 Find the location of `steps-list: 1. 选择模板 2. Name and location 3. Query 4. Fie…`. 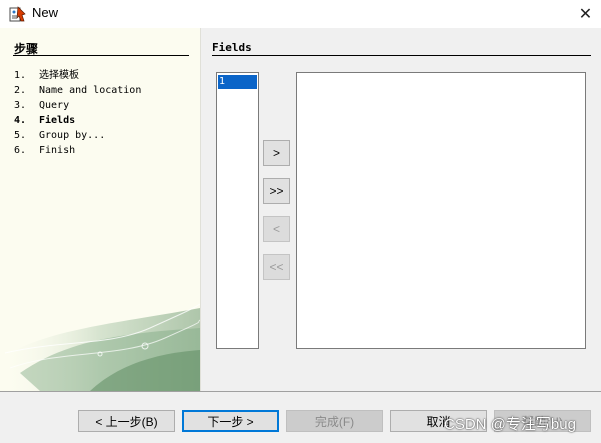

steps-list: 1. 选择模板 2. Name and location 3. Query 4. Fie… is located at coordinates (77, 113).